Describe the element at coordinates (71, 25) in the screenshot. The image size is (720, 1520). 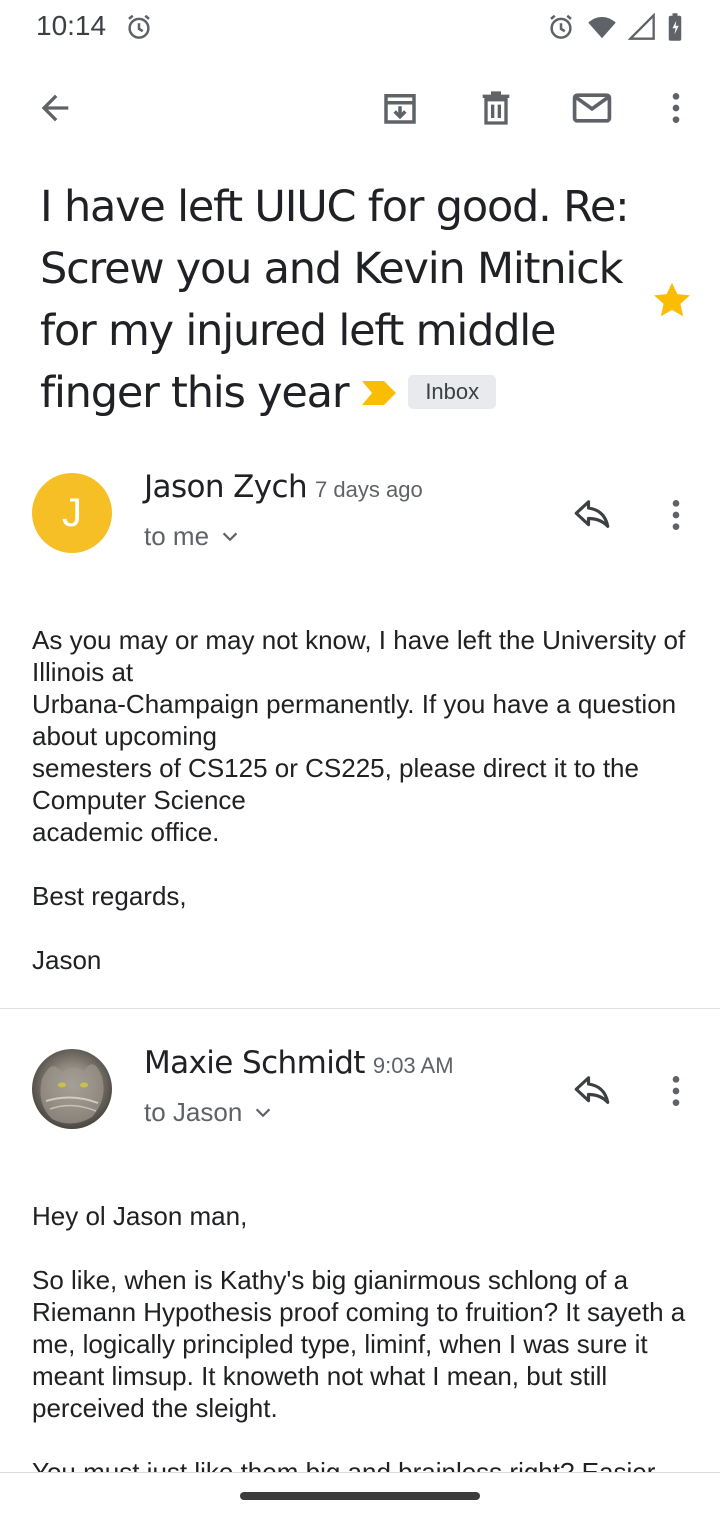
I see `status-time: 10:14` at that location.